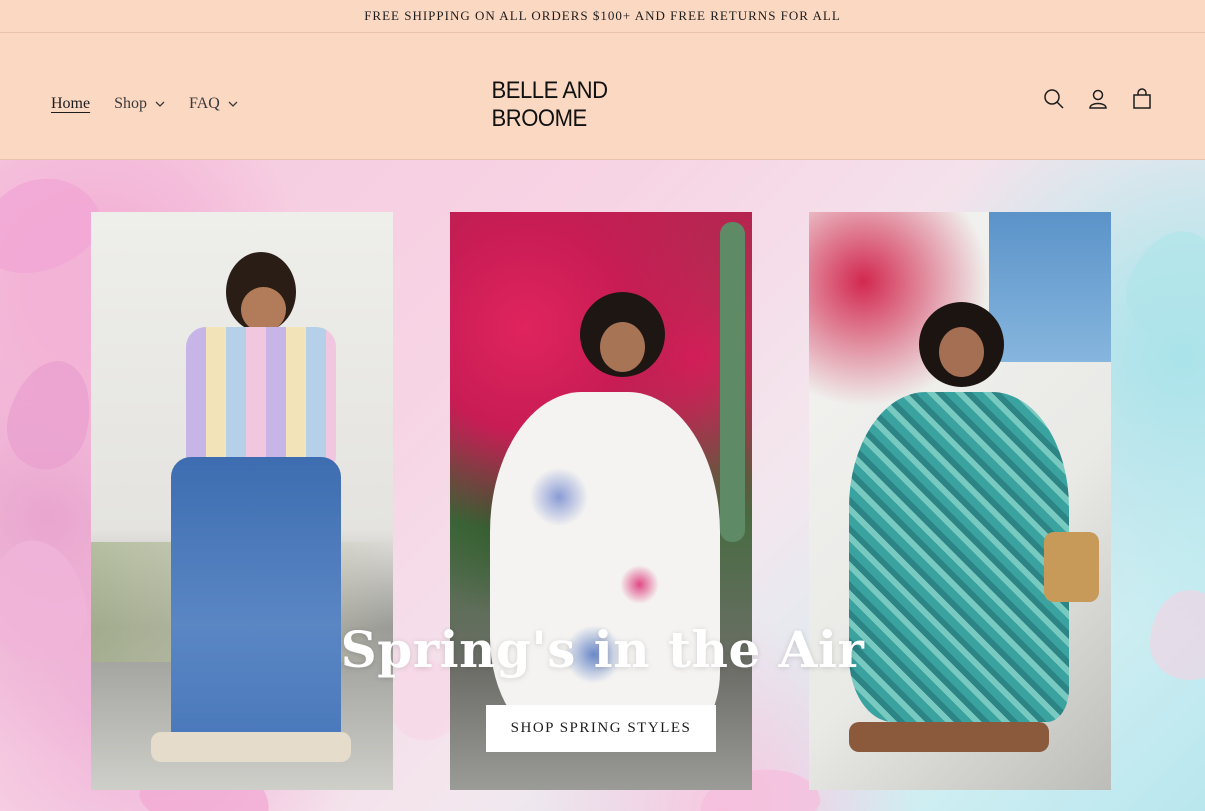 The image size is (1205, 811). I want to click on site-logo: BELLE AND BROOME, so click(599, 104).